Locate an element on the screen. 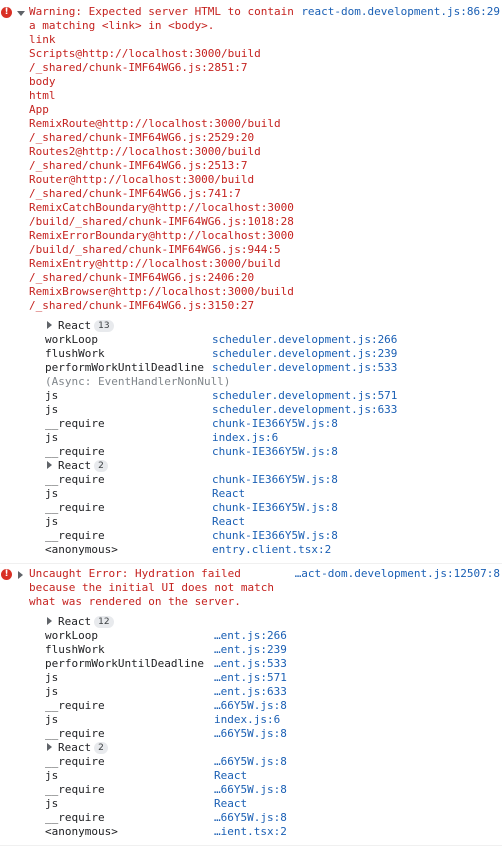 The image size is (502, 846). stack-frame-location: …ent.js:266 is located at coordinates (250, 636).